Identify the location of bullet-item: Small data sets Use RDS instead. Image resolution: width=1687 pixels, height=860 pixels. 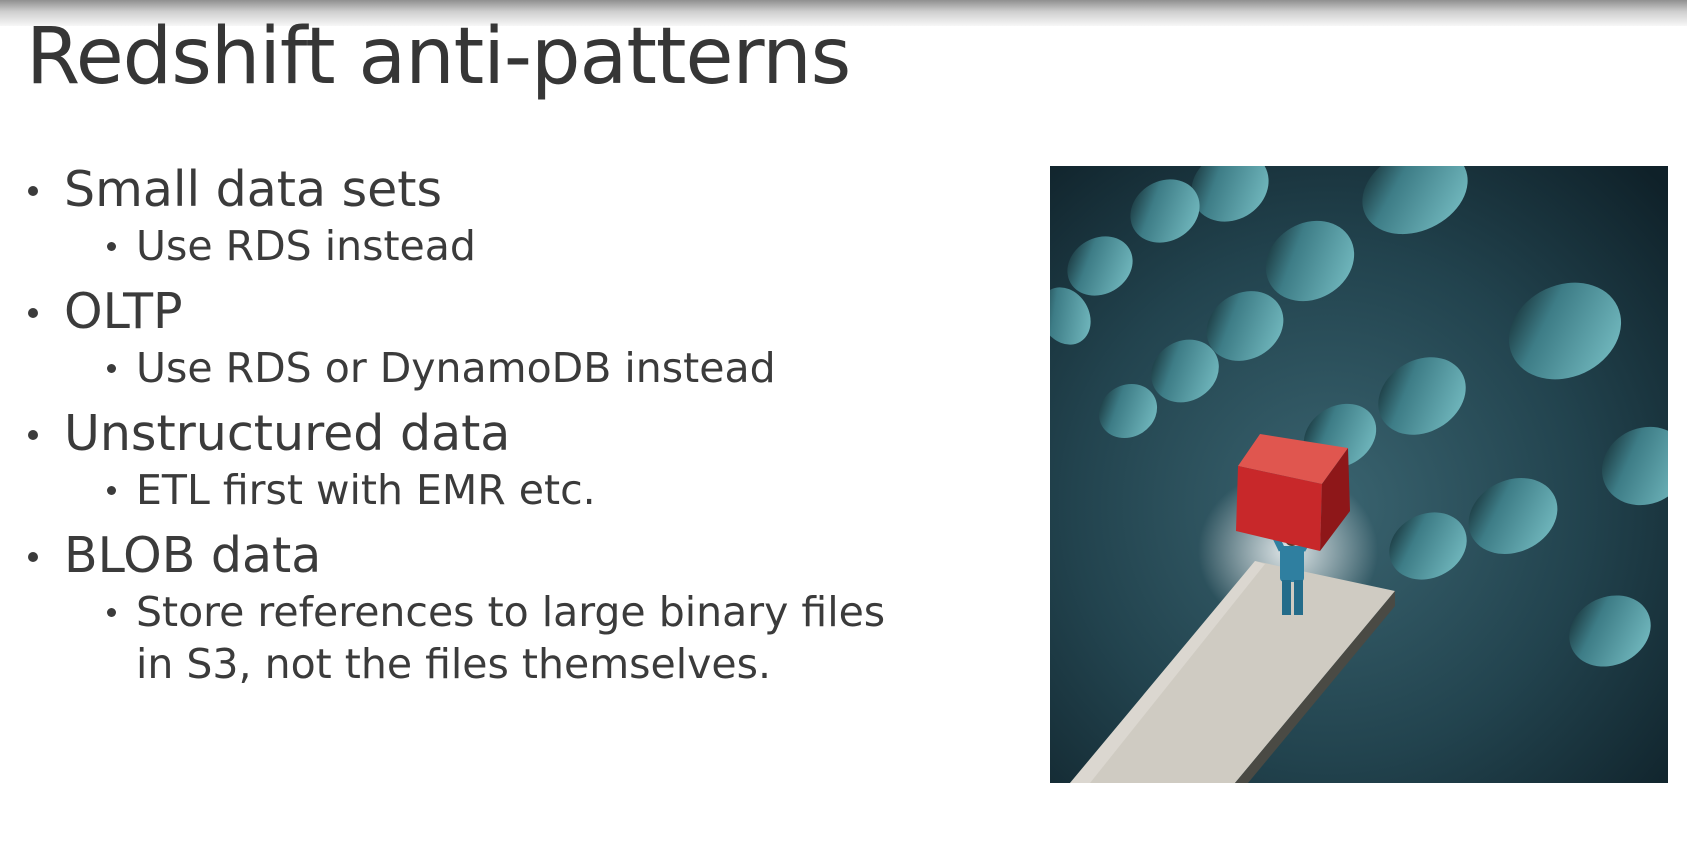
(476, 216).